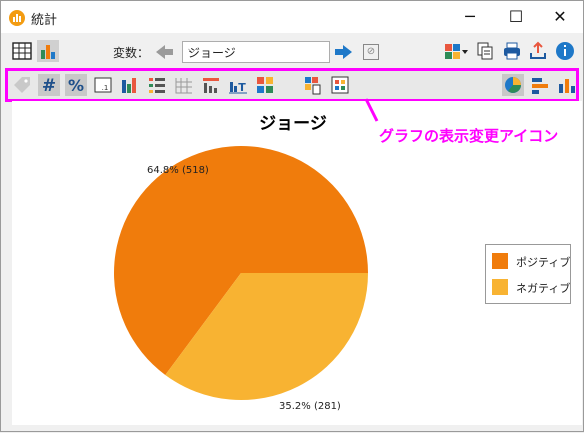 The width and height of the screenshot is (584, 433). What do you see at coordinates (340, 85) in the screenshot?
I see `palette-frame-icon` at bounding box center [340, 85].